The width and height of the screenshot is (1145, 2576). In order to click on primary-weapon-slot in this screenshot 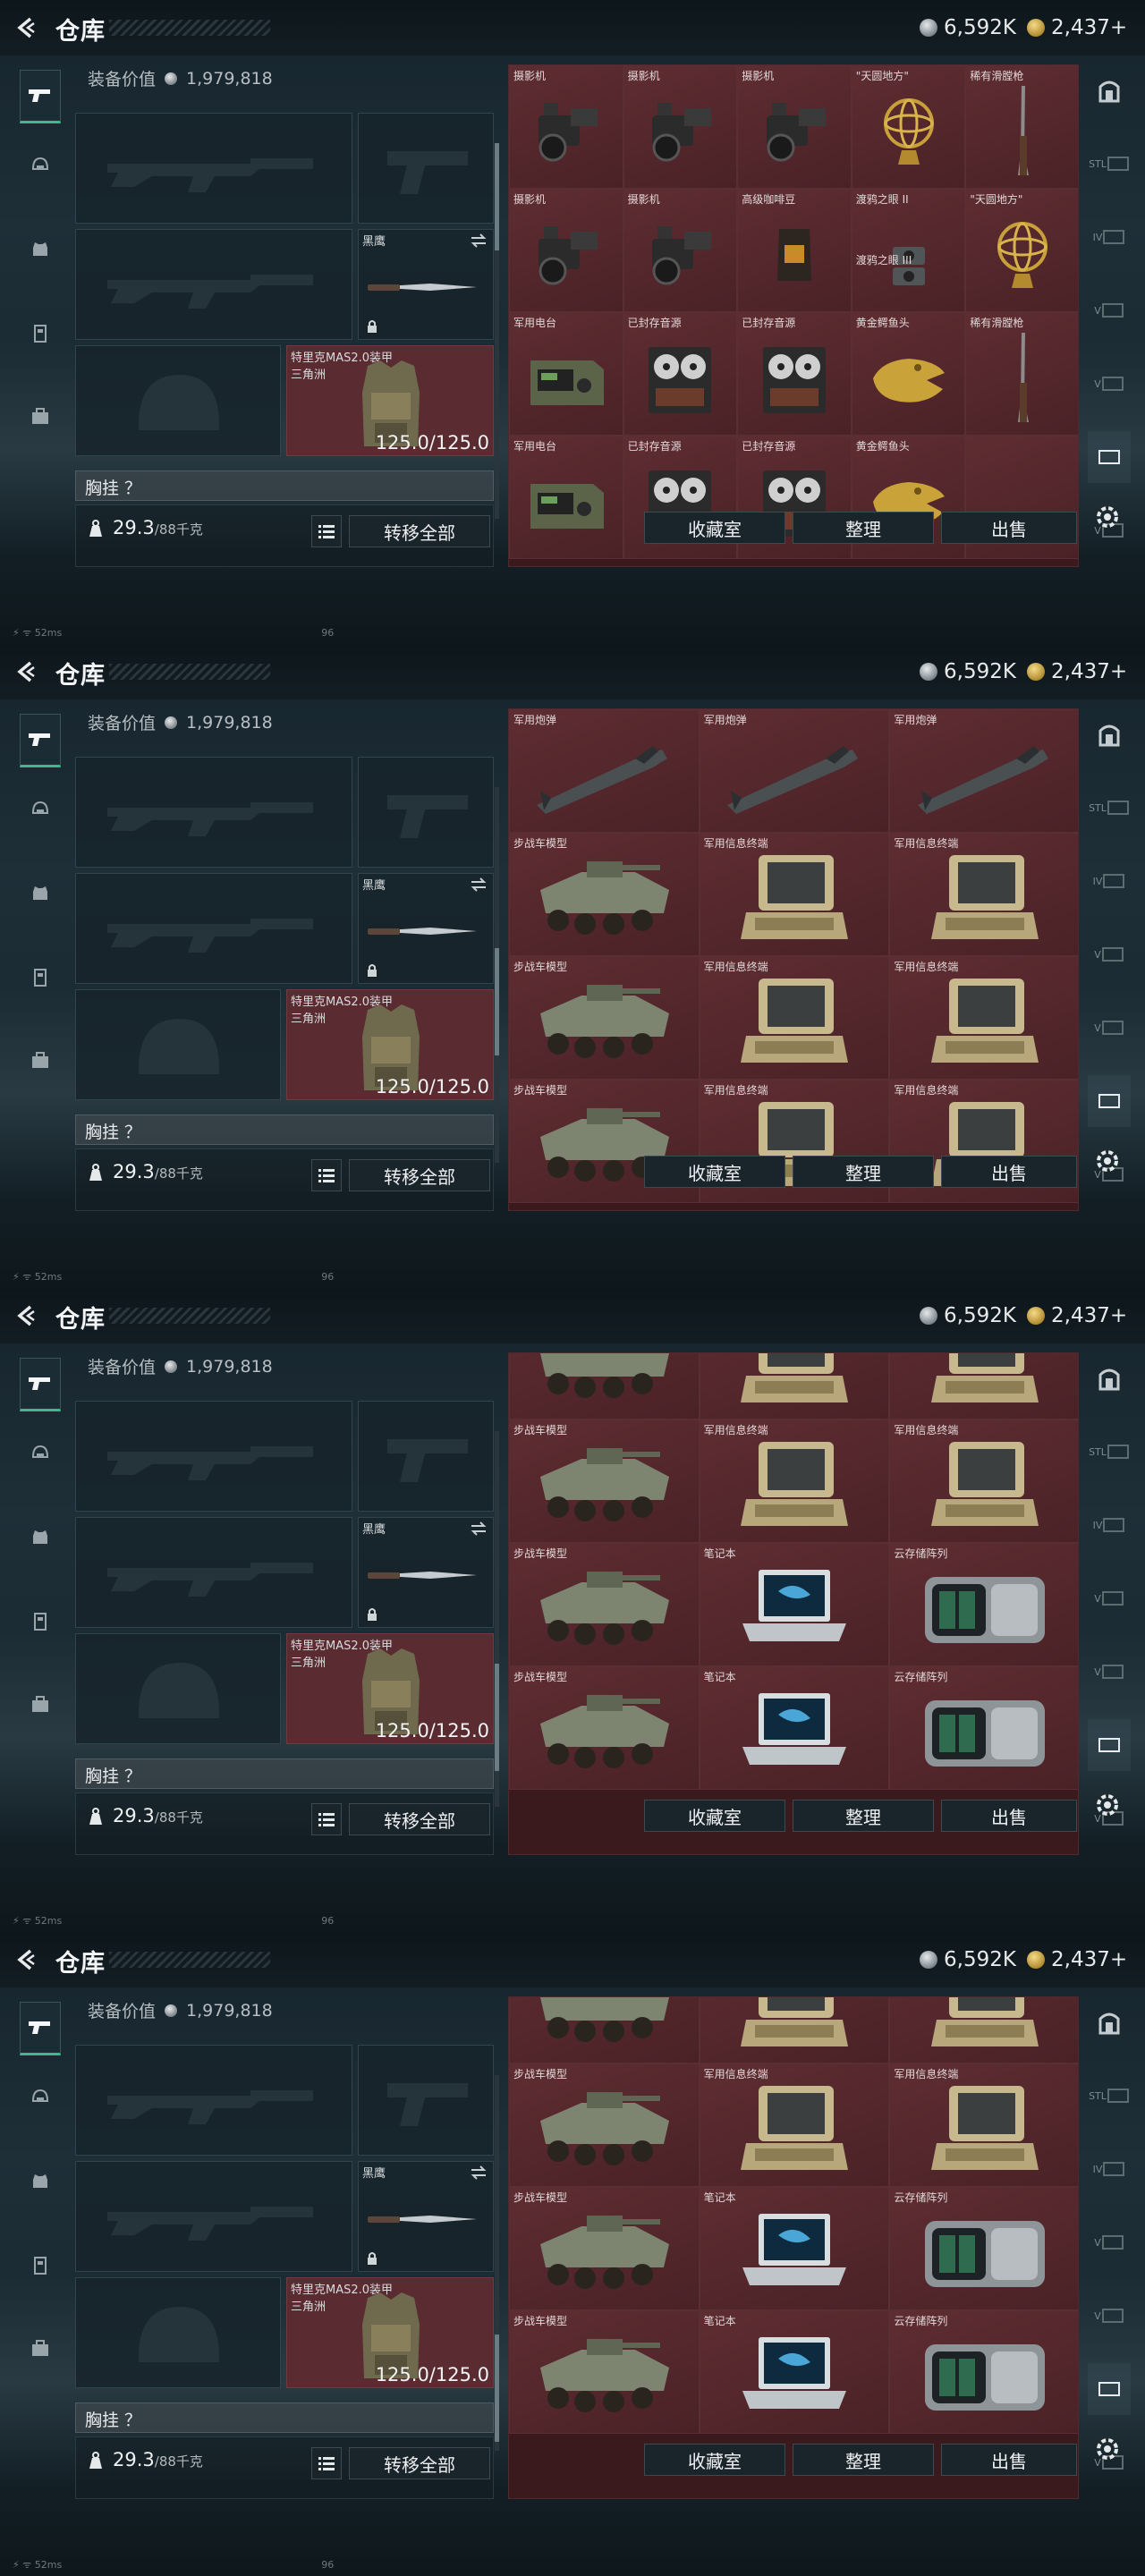, I will do `click(213, 2100)`.